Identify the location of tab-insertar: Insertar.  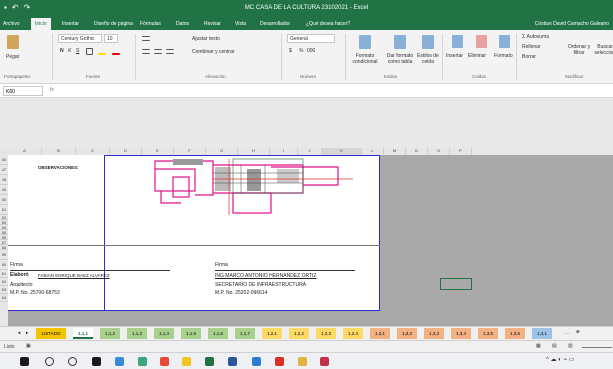
(70, 24).